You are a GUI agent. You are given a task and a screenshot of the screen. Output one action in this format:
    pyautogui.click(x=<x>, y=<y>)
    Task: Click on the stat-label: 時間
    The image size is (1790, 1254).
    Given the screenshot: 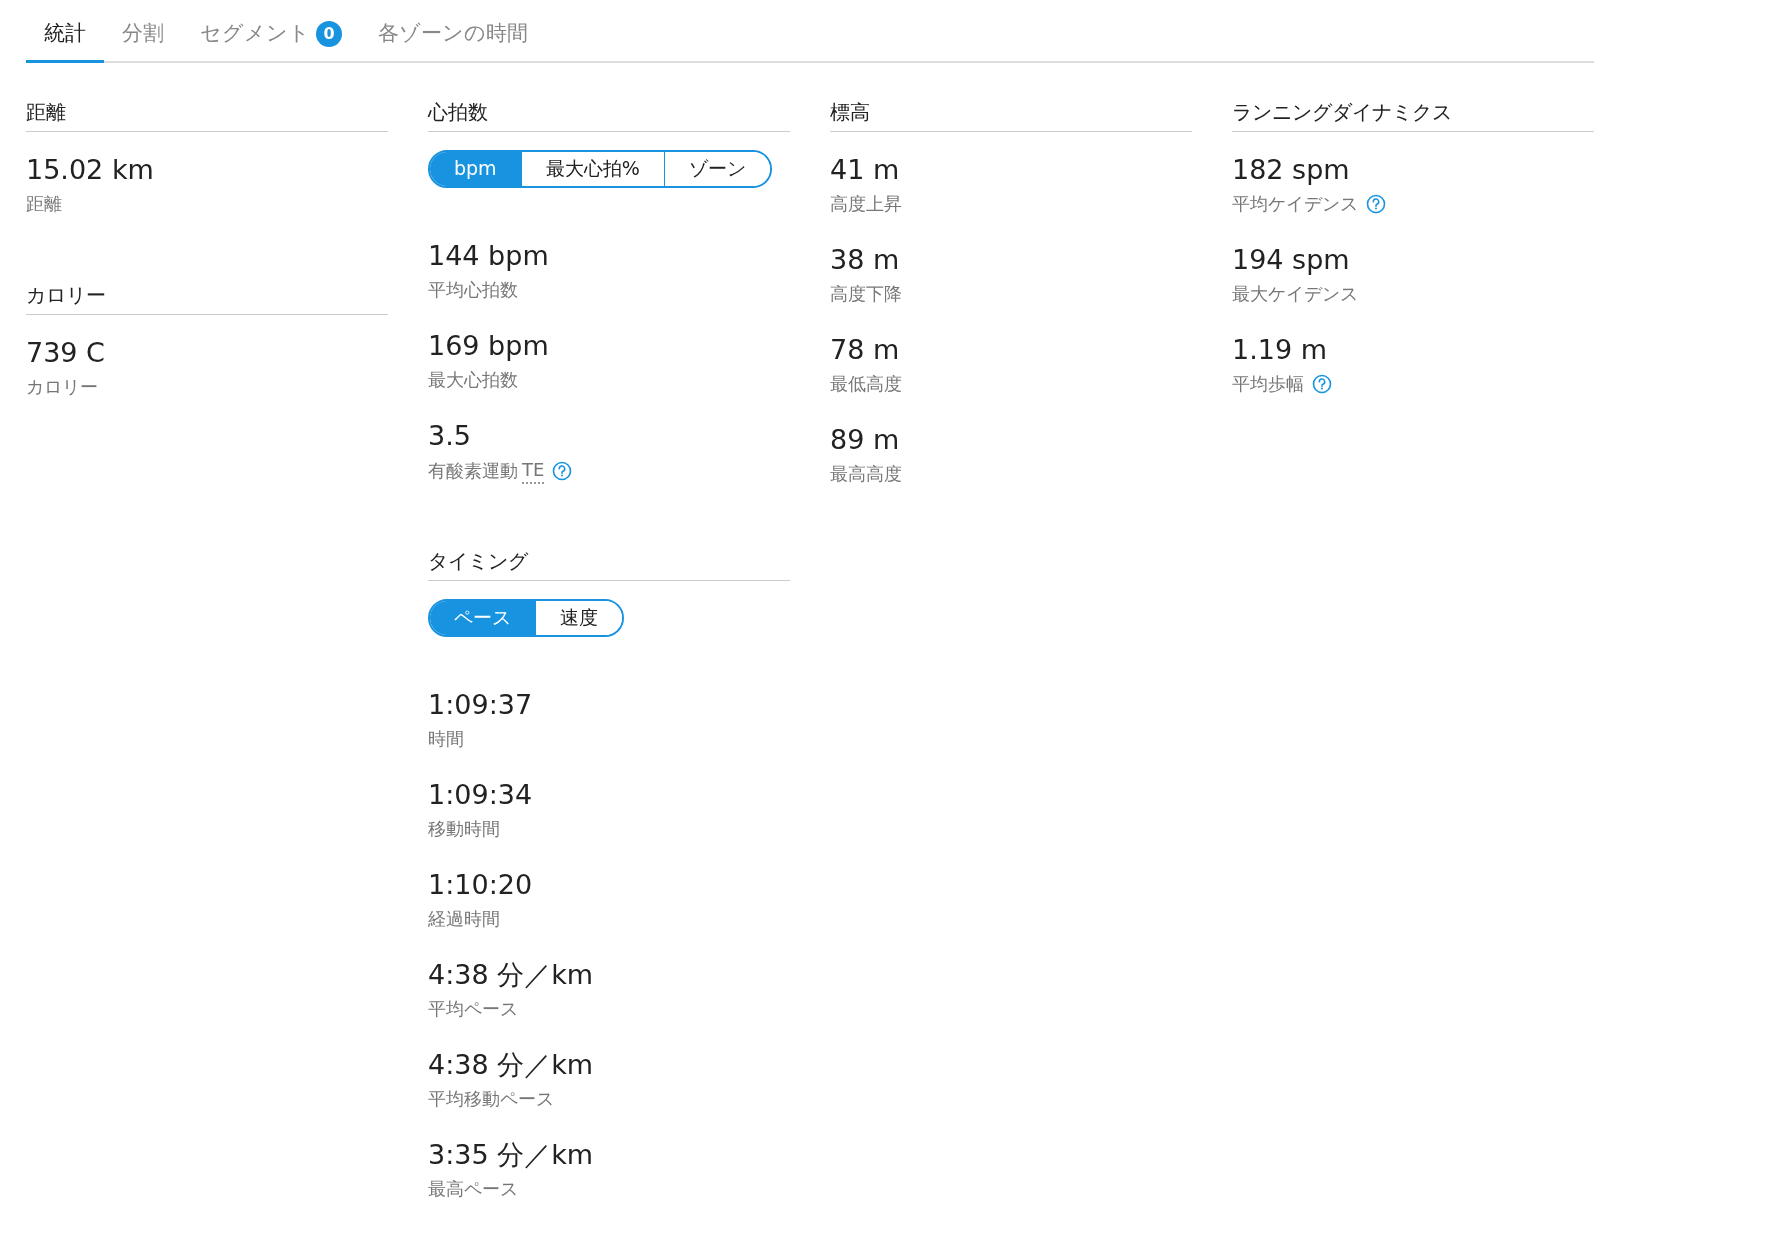 What is the action you would take?
    pyautogui.click(x=446, y=738)
    